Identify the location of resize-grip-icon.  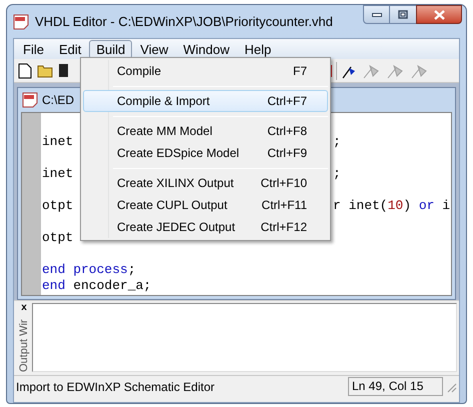
(451, 386).